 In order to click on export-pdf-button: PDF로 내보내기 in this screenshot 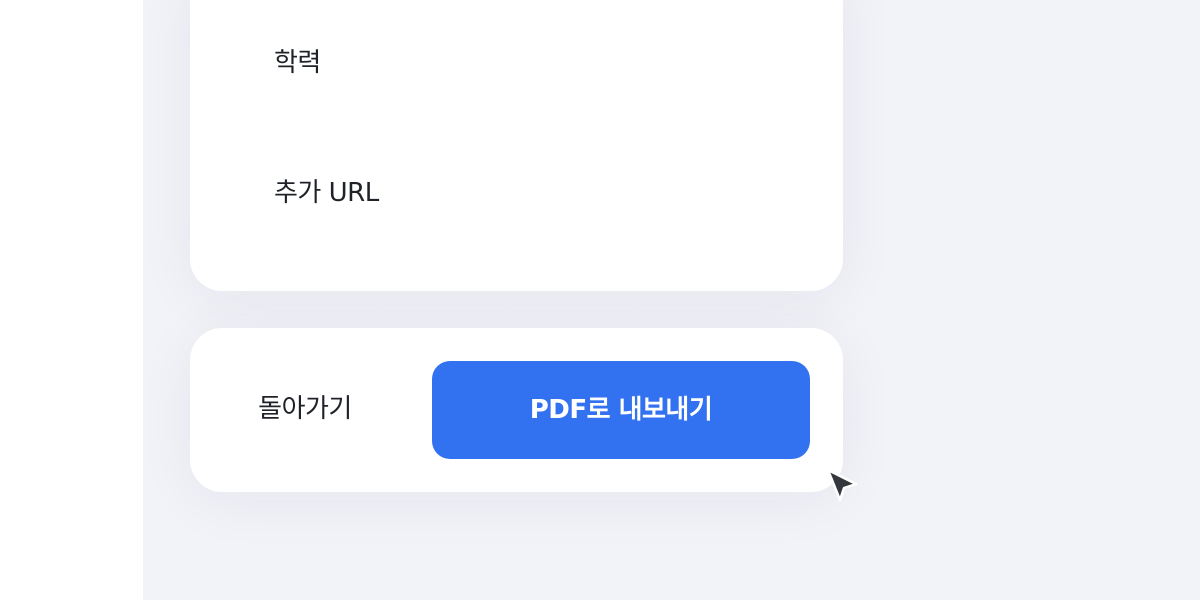, I will do `click(621, 410)`.